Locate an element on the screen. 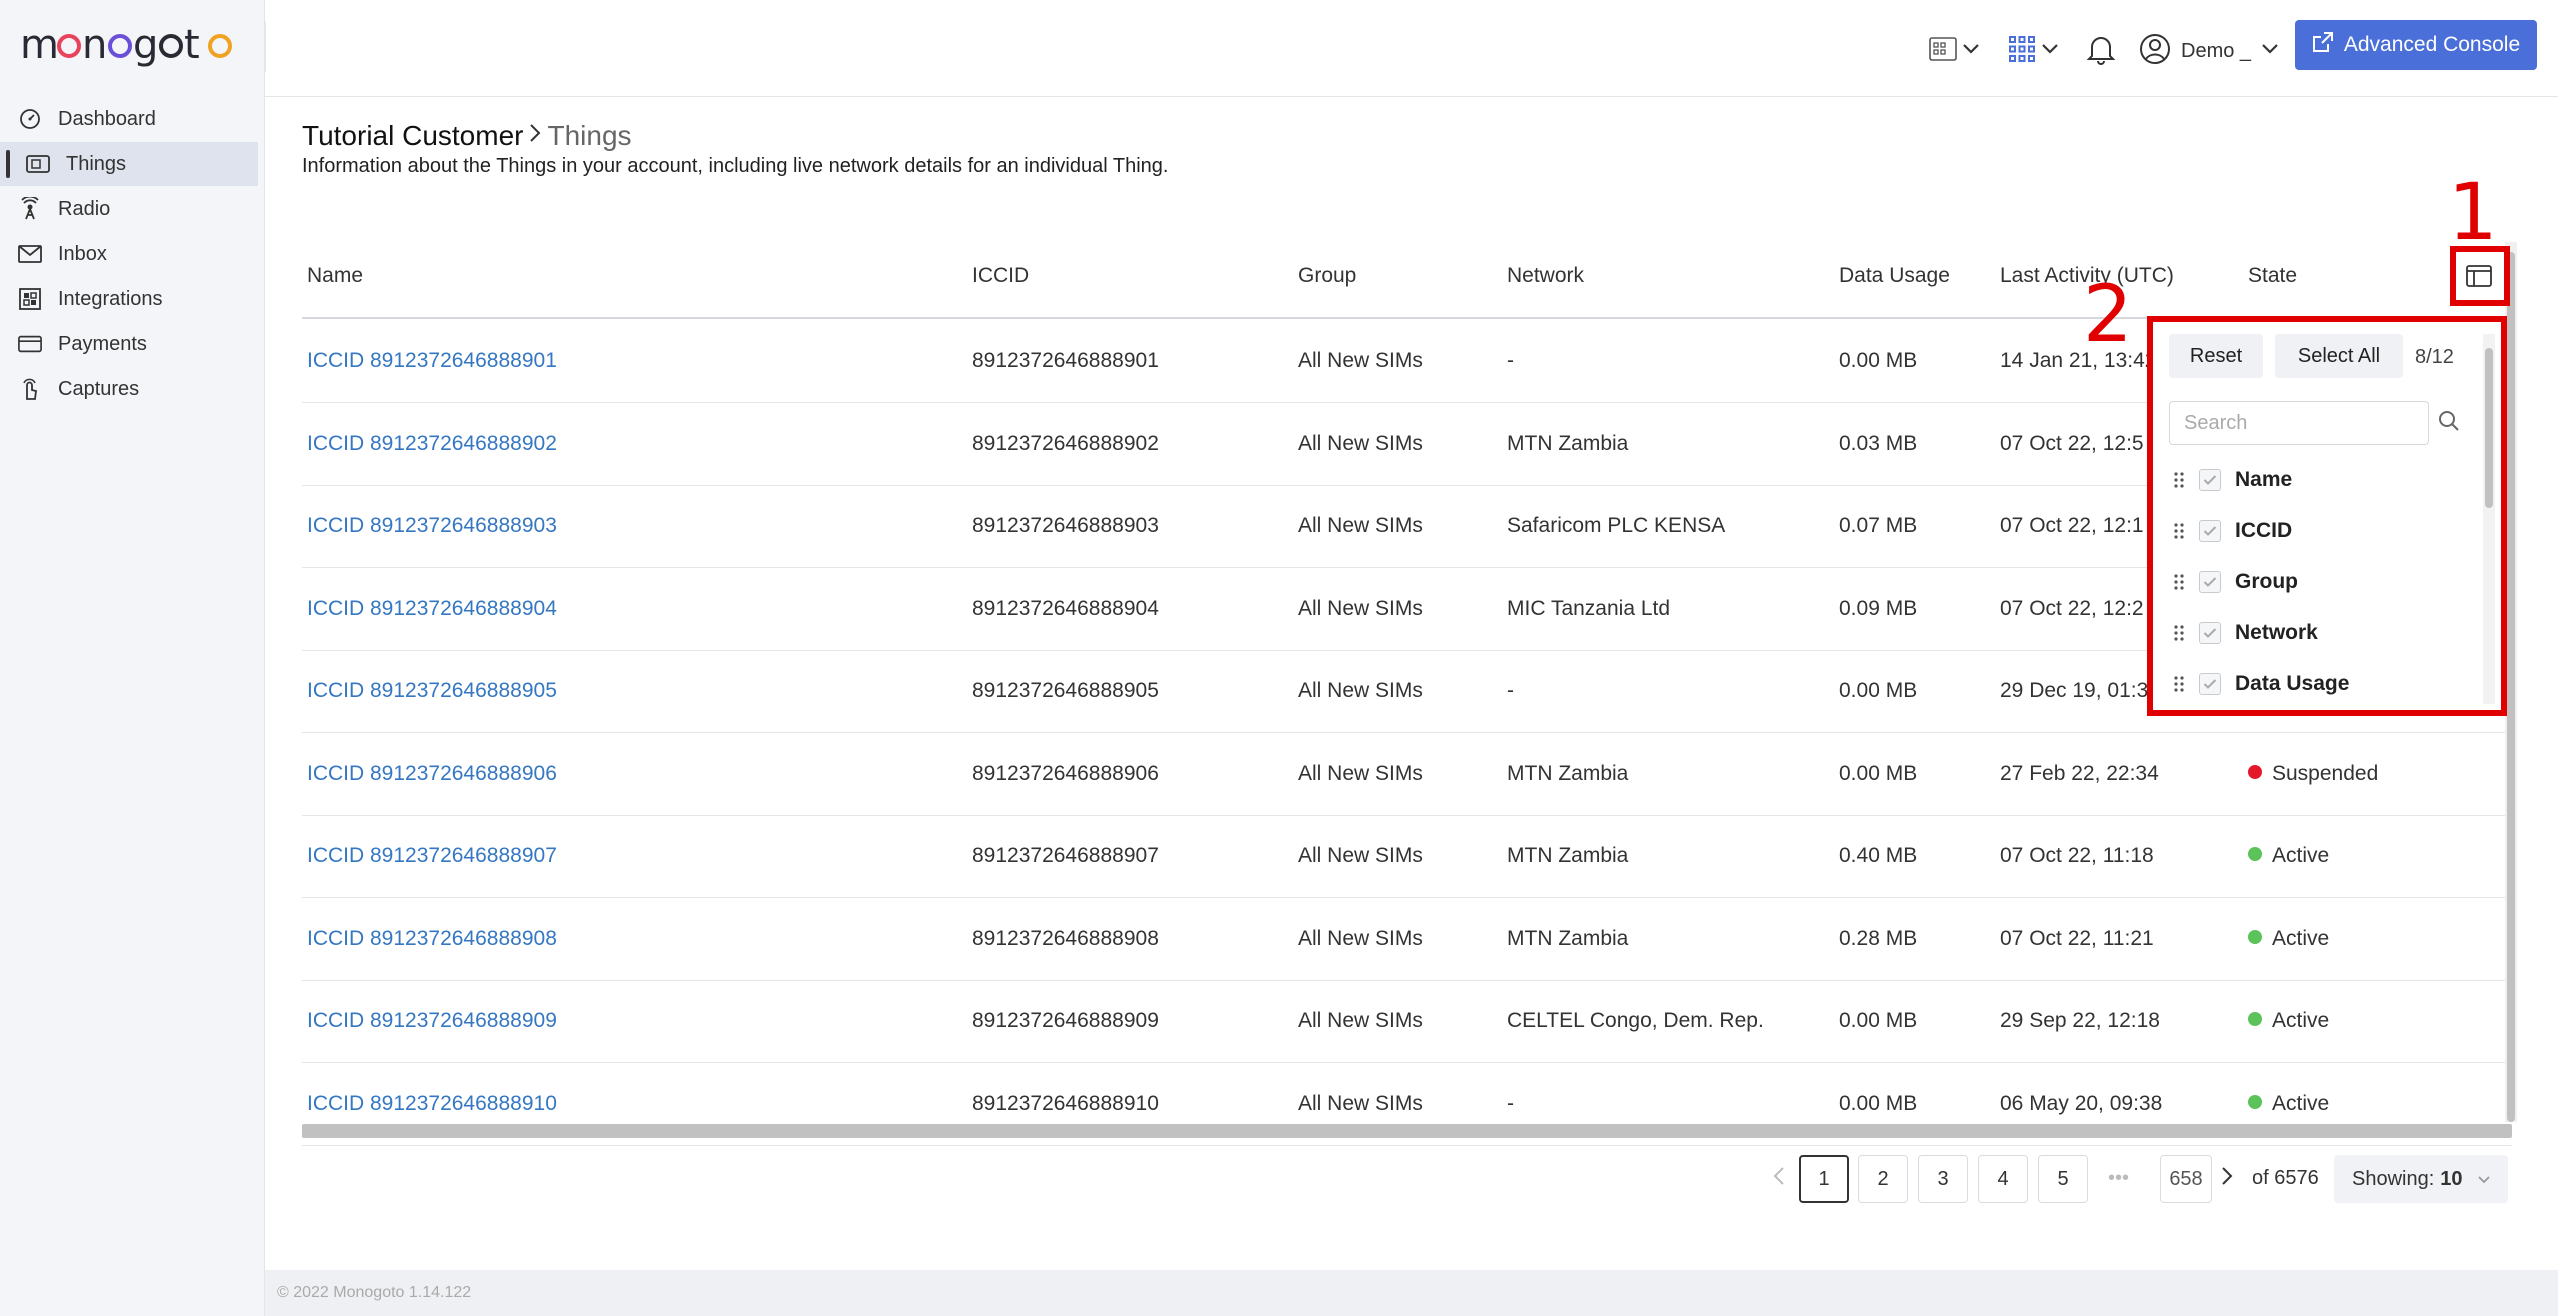 This screenshot has width=2558, height=1316. svg-text: g is located at coordinates (145, 45).